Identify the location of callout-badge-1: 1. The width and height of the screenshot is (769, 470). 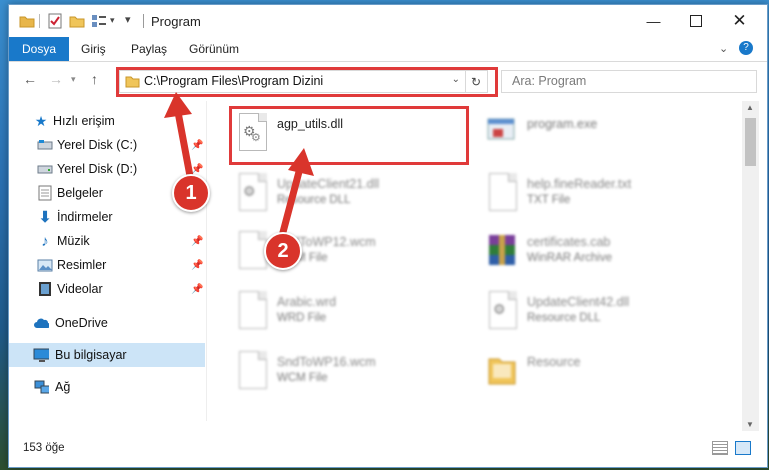
(191, 193).